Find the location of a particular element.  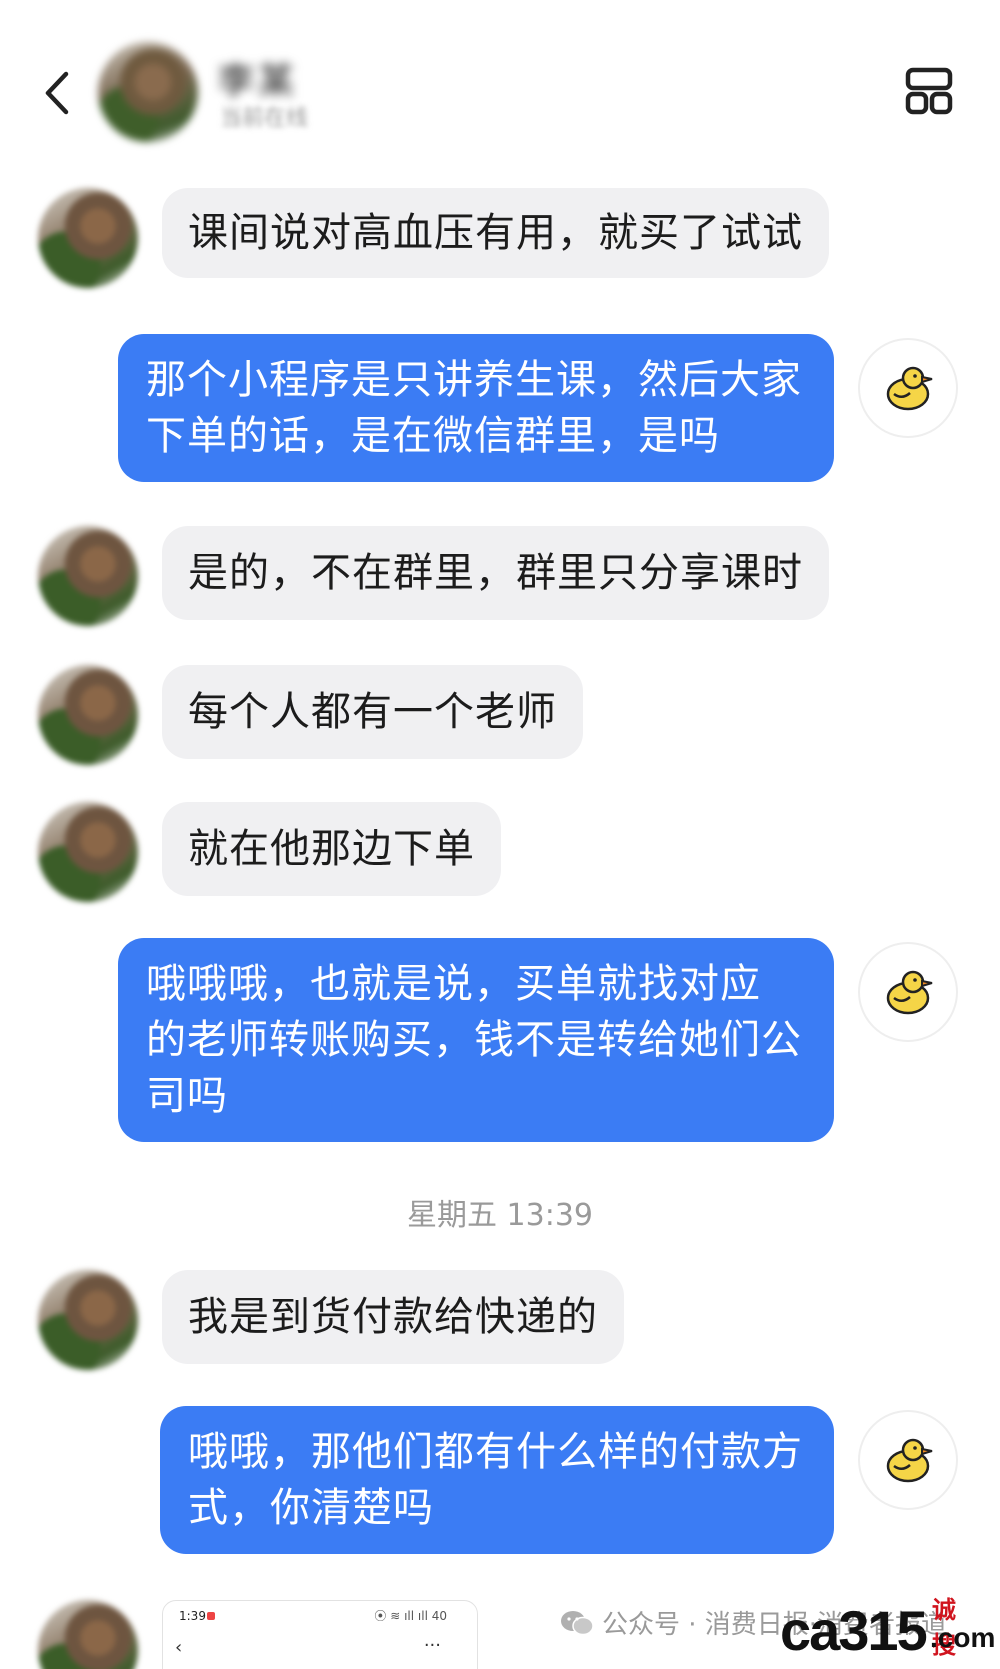

message-line: 下单的话，是在微信群里，是吗 is located at coordinates (433, 436).